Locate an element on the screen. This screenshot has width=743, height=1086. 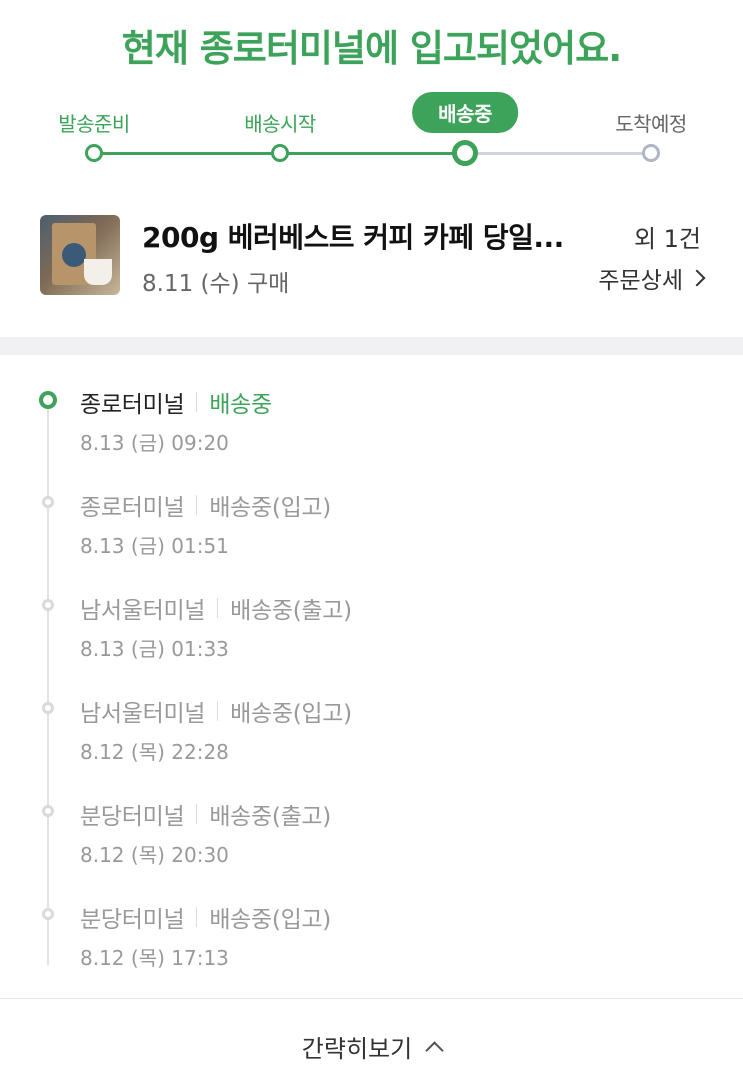
order-detail-label: 주문상세 is located at coordinates (640, 281).